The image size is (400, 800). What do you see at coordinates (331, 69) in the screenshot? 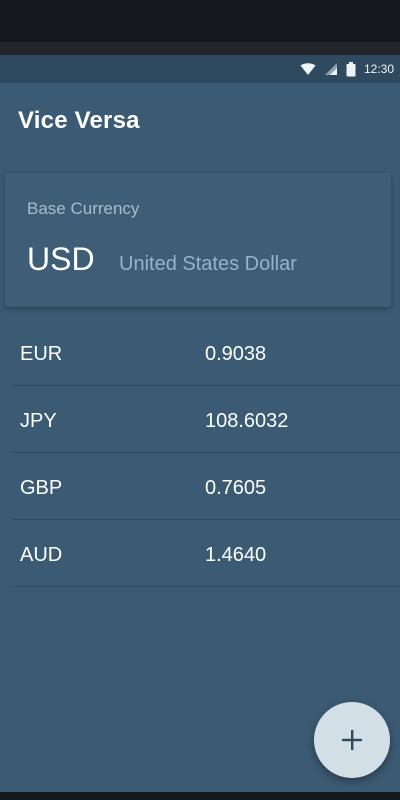
I see `signal-icon` at bounding box center [331, 69].